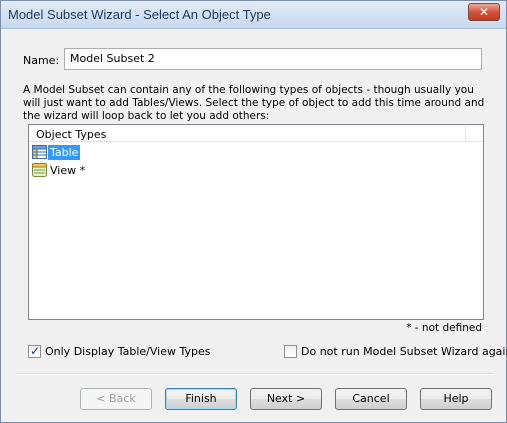 This screenshot has height=423, width=507. I want to click on help-button: Help, so click(456, 399).